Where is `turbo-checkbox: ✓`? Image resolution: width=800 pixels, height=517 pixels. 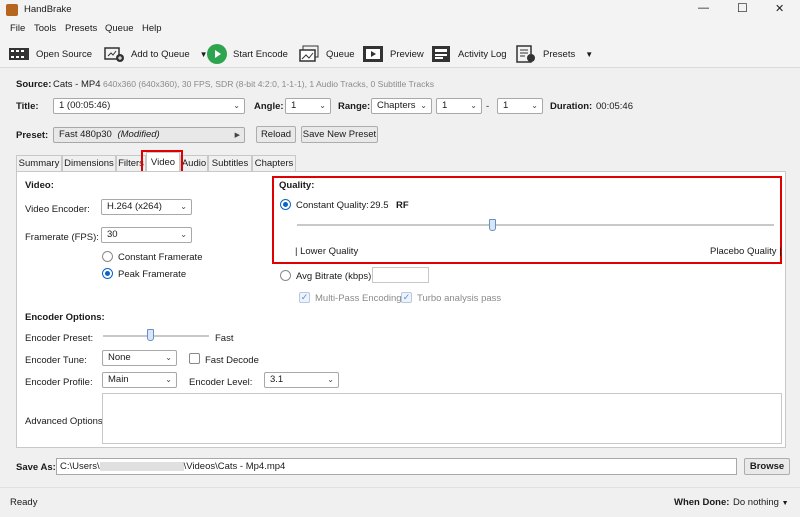 turbo-checkbox: ✓ is located at coordinates (406, 297).